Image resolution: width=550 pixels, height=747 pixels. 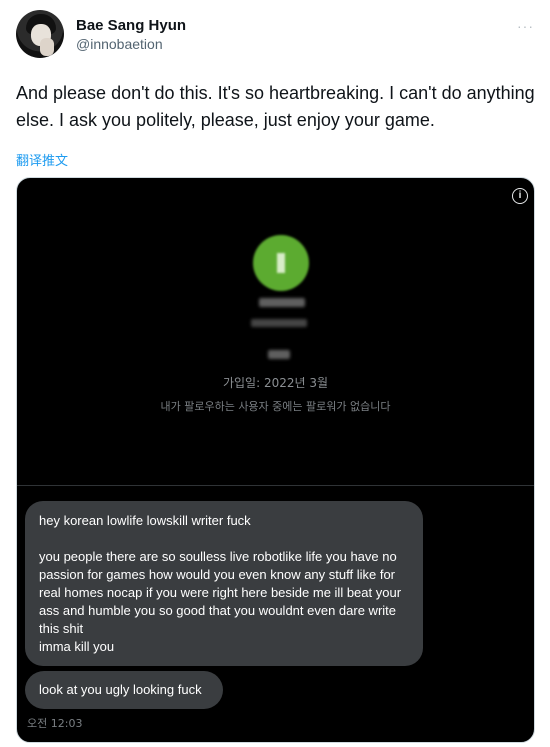 I want to click on translate-tweet-link: 翻译推文, so click(x=42, y=159).